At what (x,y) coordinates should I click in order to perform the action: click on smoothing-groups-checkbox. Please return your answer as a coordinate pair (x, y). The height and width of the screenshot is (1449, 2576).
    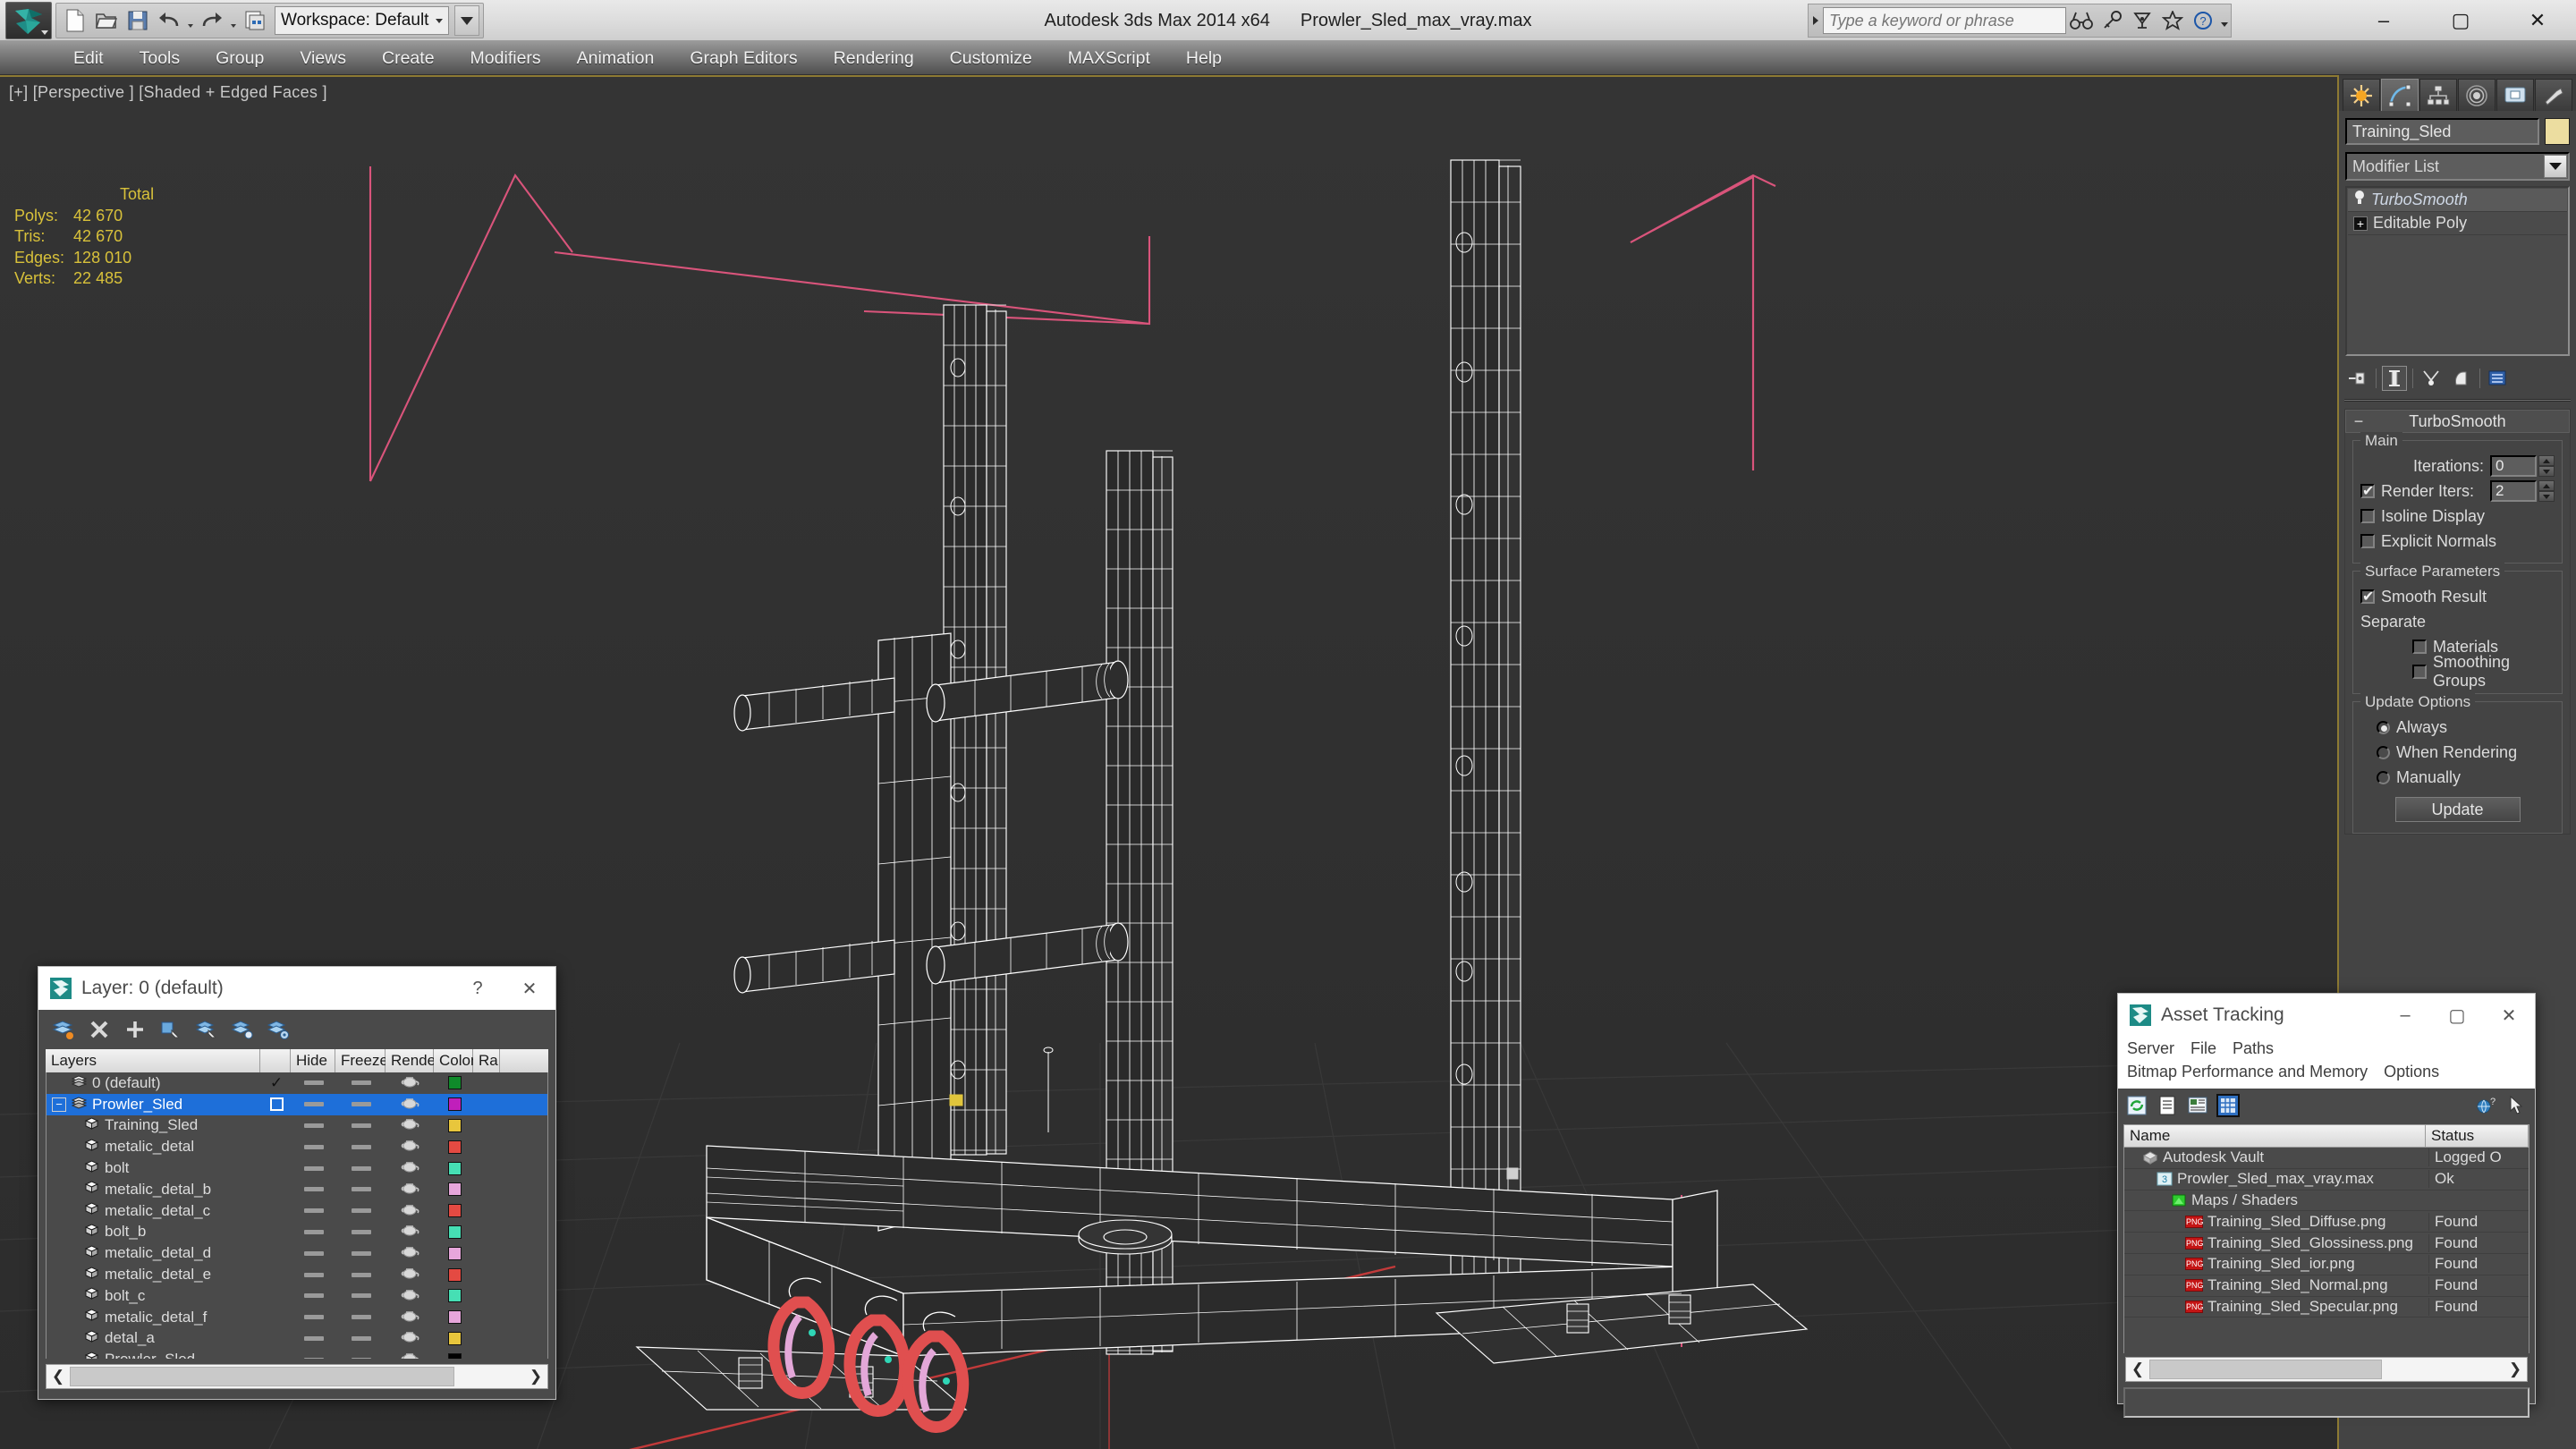
    Looking at the image, I should click on (2419, 672).